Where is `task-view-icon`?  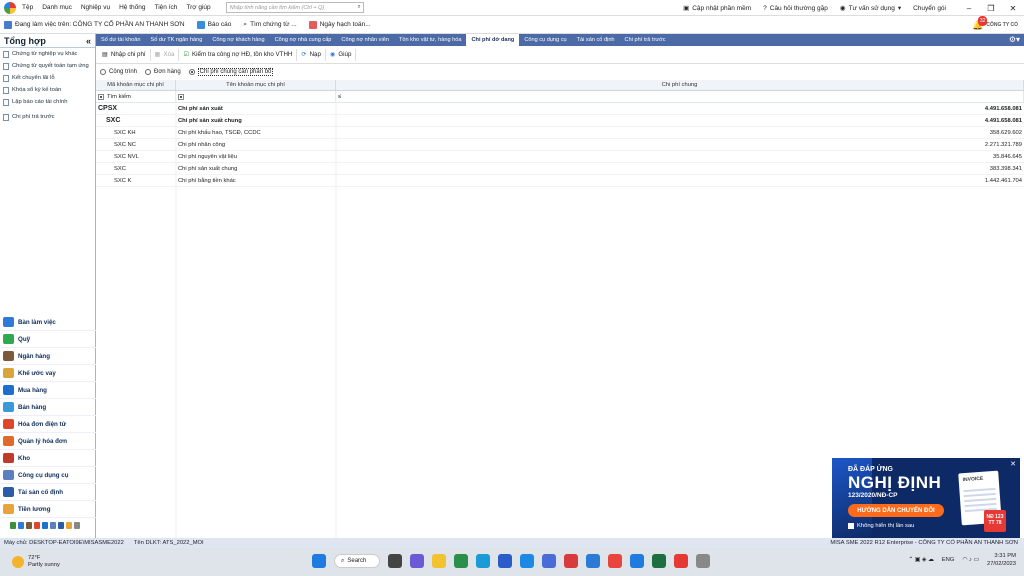
task-view-icon is located at coordinates (395, 561).